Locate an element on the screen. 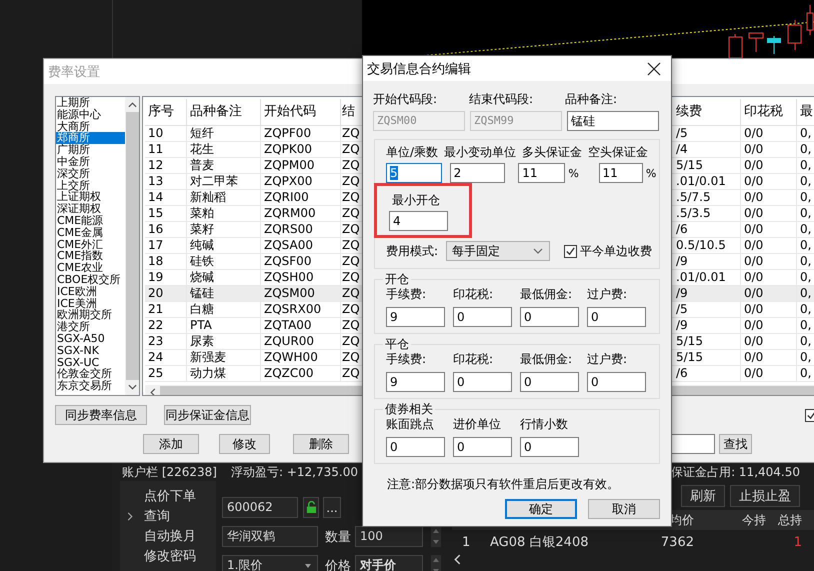 Image resolution: width=814 pixels, height=571 pixels. table-cell: .5/3.5 is located at coordinates (707, 213).